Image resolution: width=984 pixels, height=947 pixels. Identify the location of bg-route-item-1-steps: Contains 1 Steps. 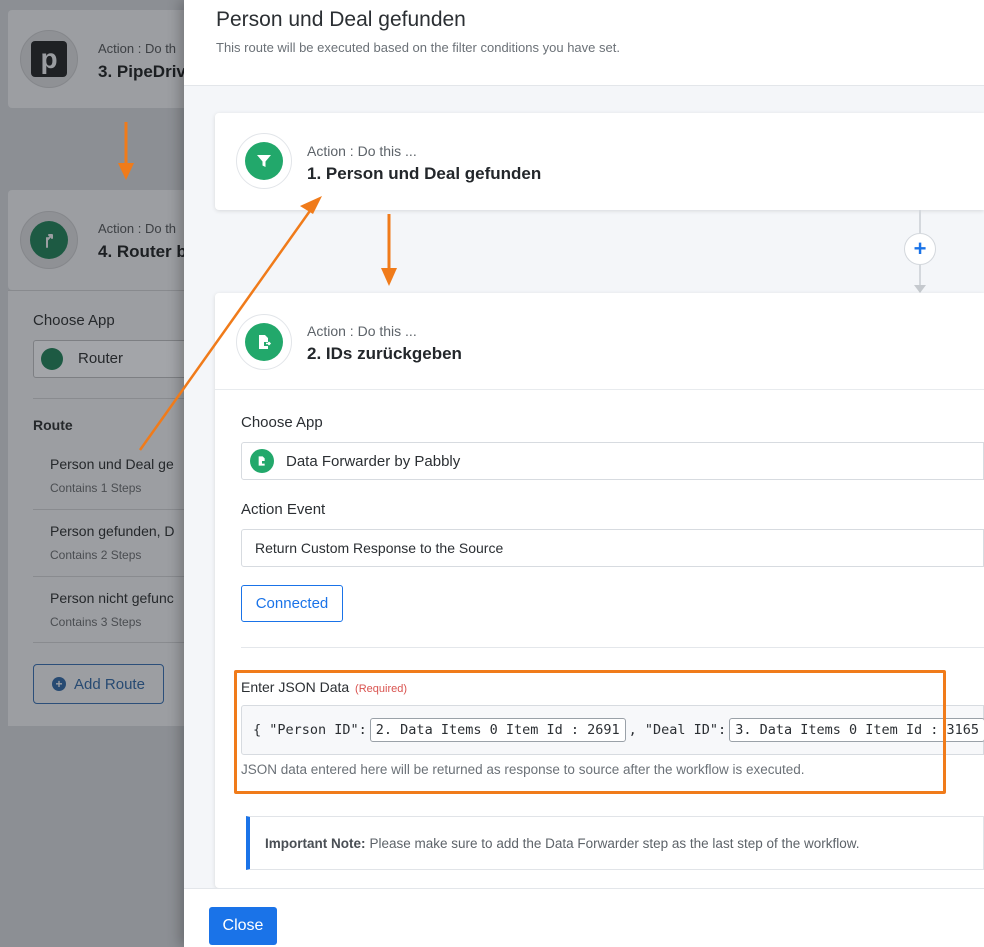
(96, 488).